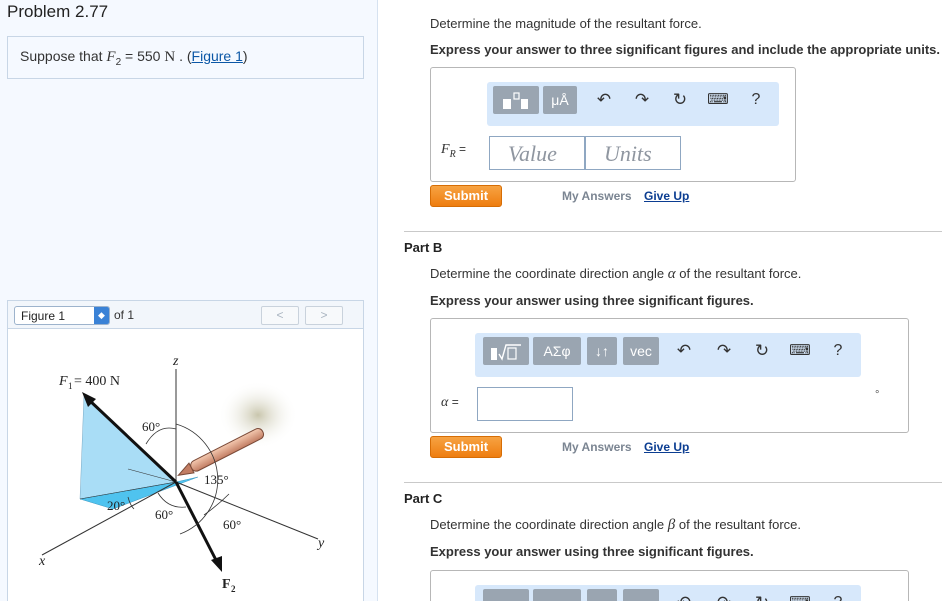  Describe the element at coordinates (185, 314) in the screenshot. I see `figure-navigation-bar: Figure 1 ◆ of 1 < >` at that location.